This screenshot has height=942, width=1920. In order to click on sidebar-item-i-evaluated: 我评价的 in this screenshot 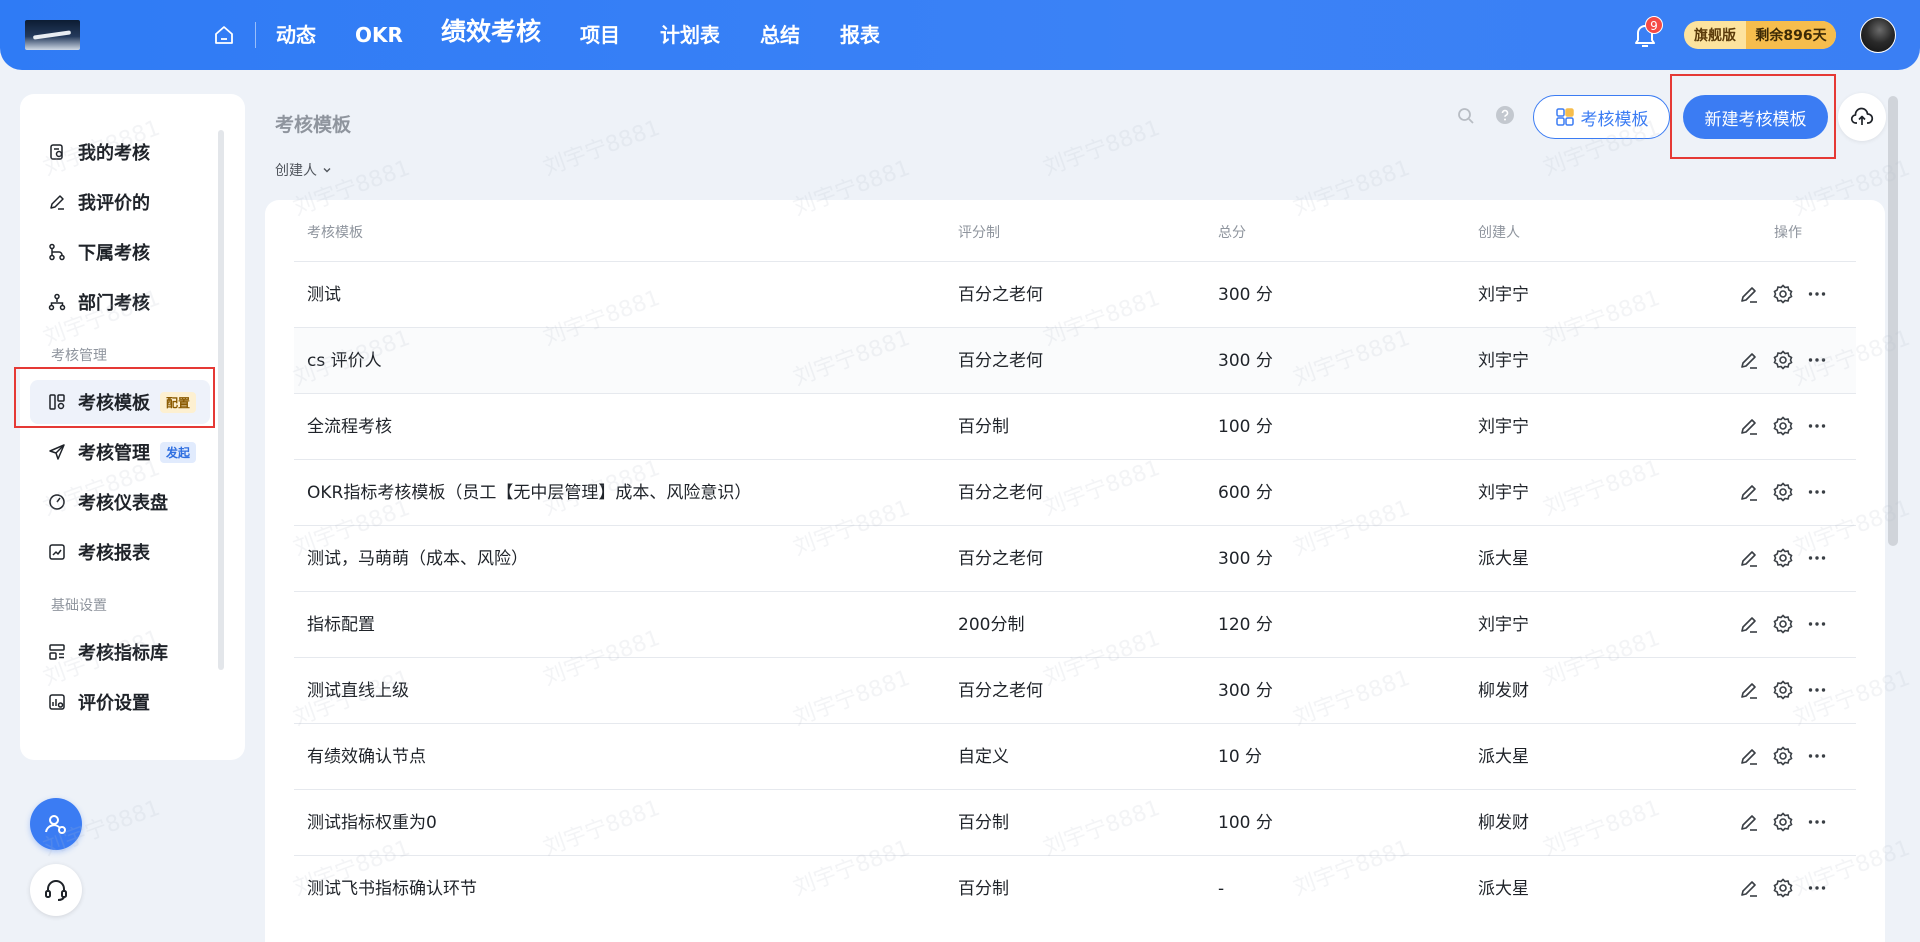, I will do `click(120, 202)`.